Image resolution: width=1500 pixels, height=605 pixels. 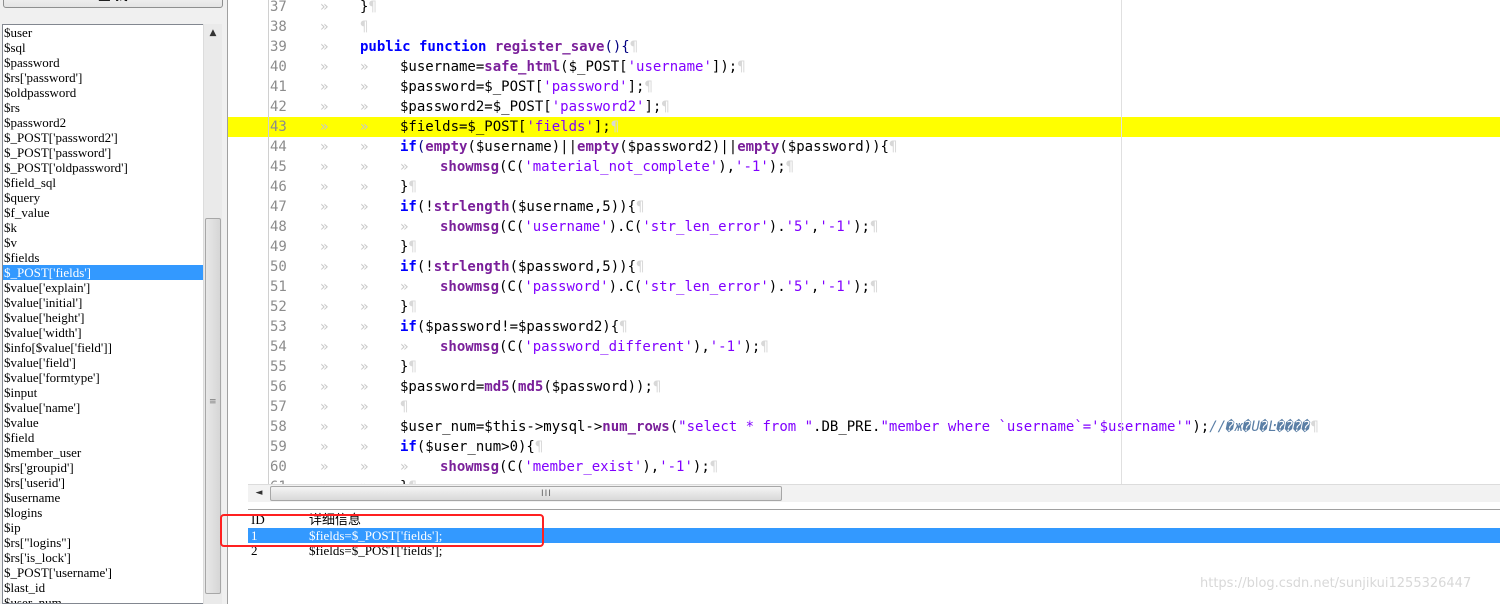 I want to click on horizontal-scrollbar-thumb: III, so click(x=526, y=493).